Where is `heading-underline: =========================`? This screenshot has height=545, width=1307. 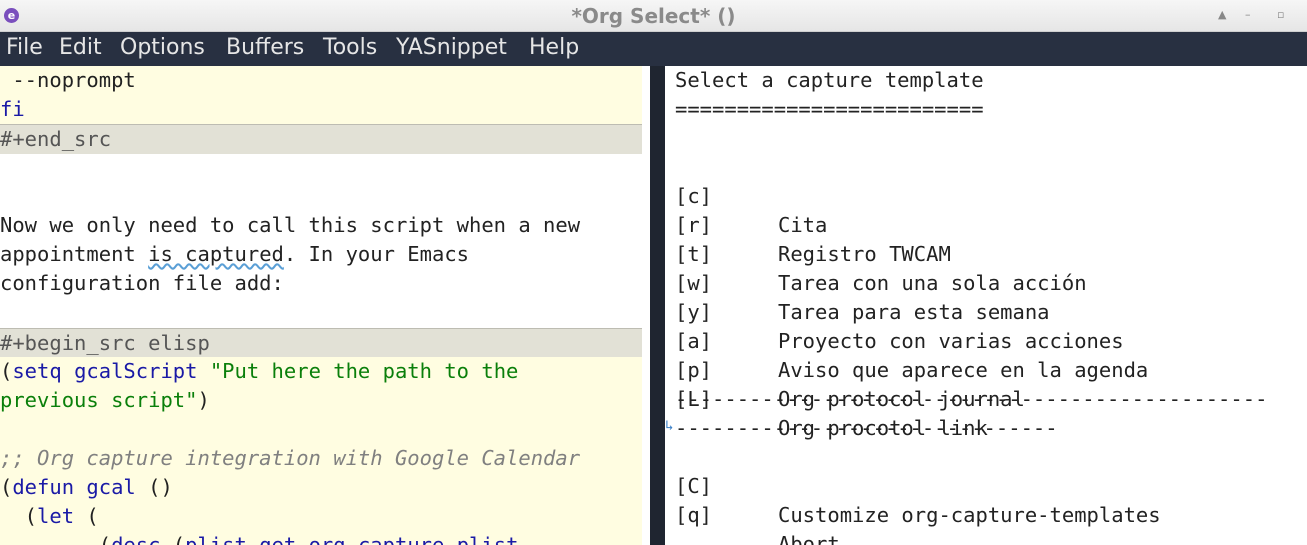 heading-underline: ========================= is located at coordinates (829, 109).